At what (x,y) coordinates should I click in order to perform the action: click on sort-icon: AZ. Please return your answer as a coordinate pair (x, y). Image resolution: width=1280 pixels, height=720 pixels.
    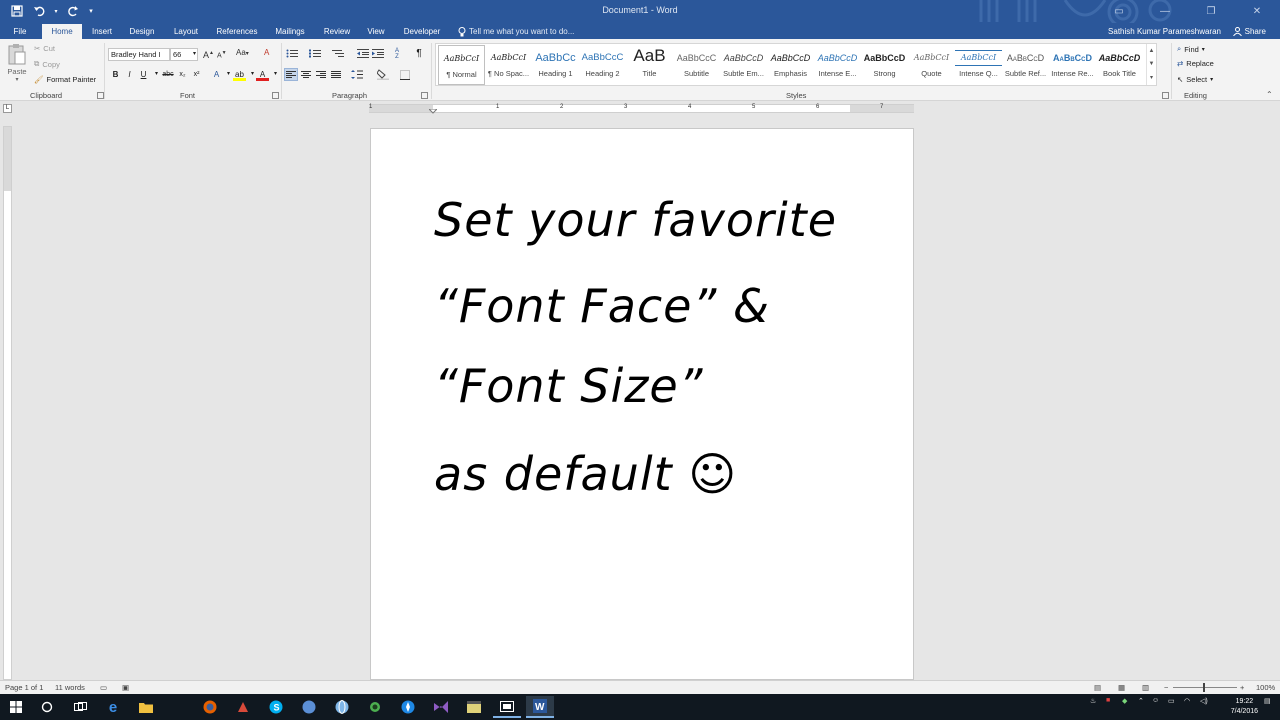
    Looking at the image, I should click on (397, 53).